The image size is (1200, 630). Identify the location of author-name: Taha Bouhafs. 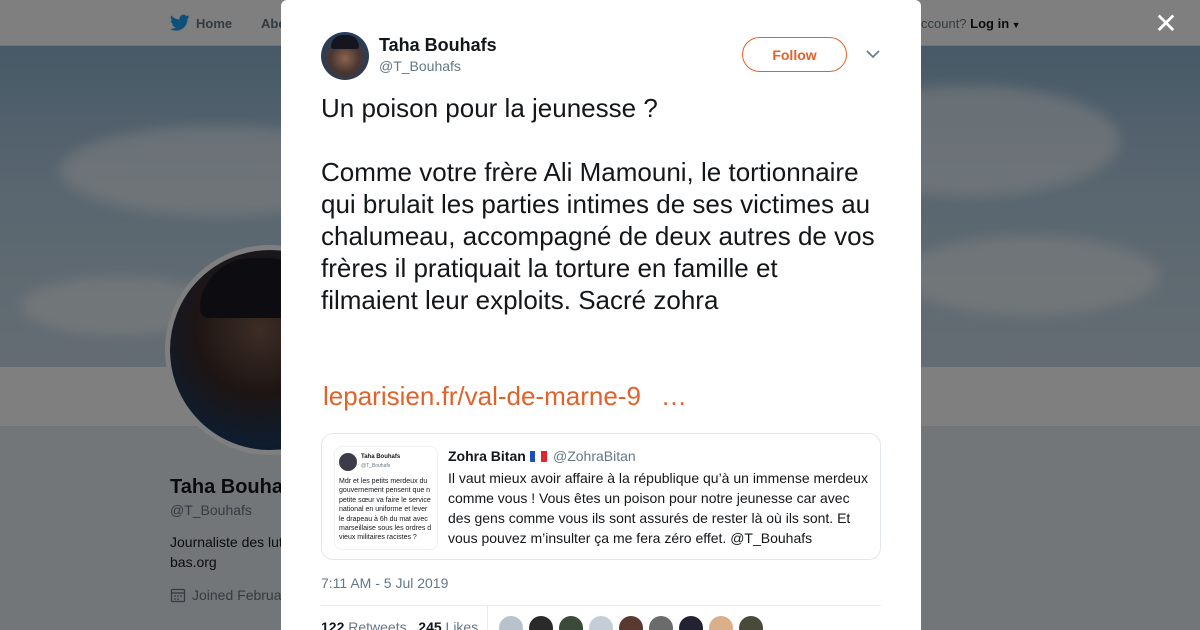
(438, 45).